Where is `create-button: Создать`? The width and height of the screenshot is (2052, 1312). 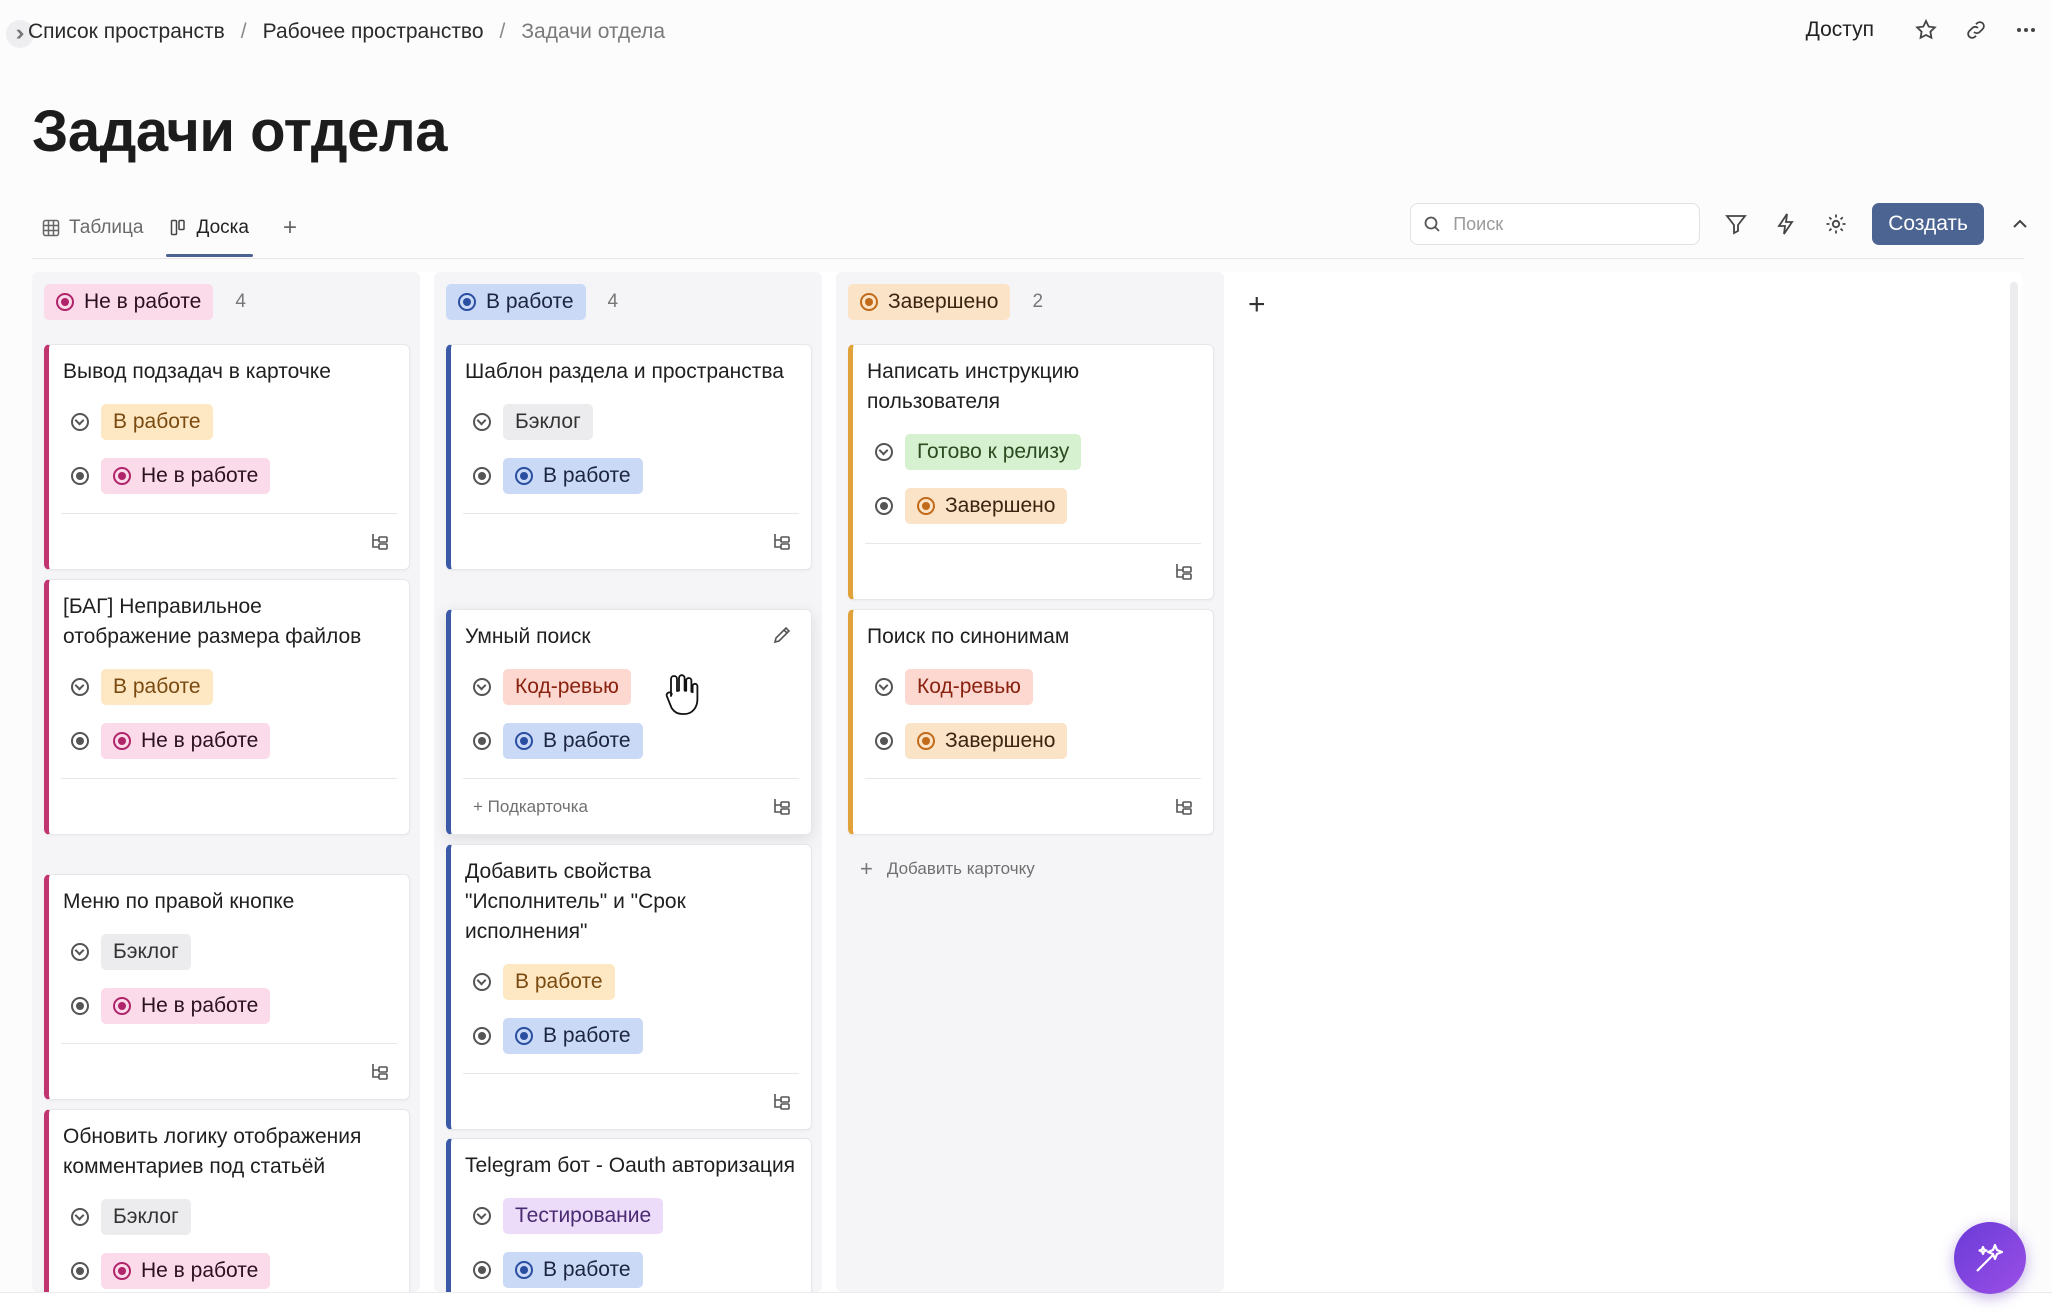 create-button: Создать is located at coordinates (1928, 224).